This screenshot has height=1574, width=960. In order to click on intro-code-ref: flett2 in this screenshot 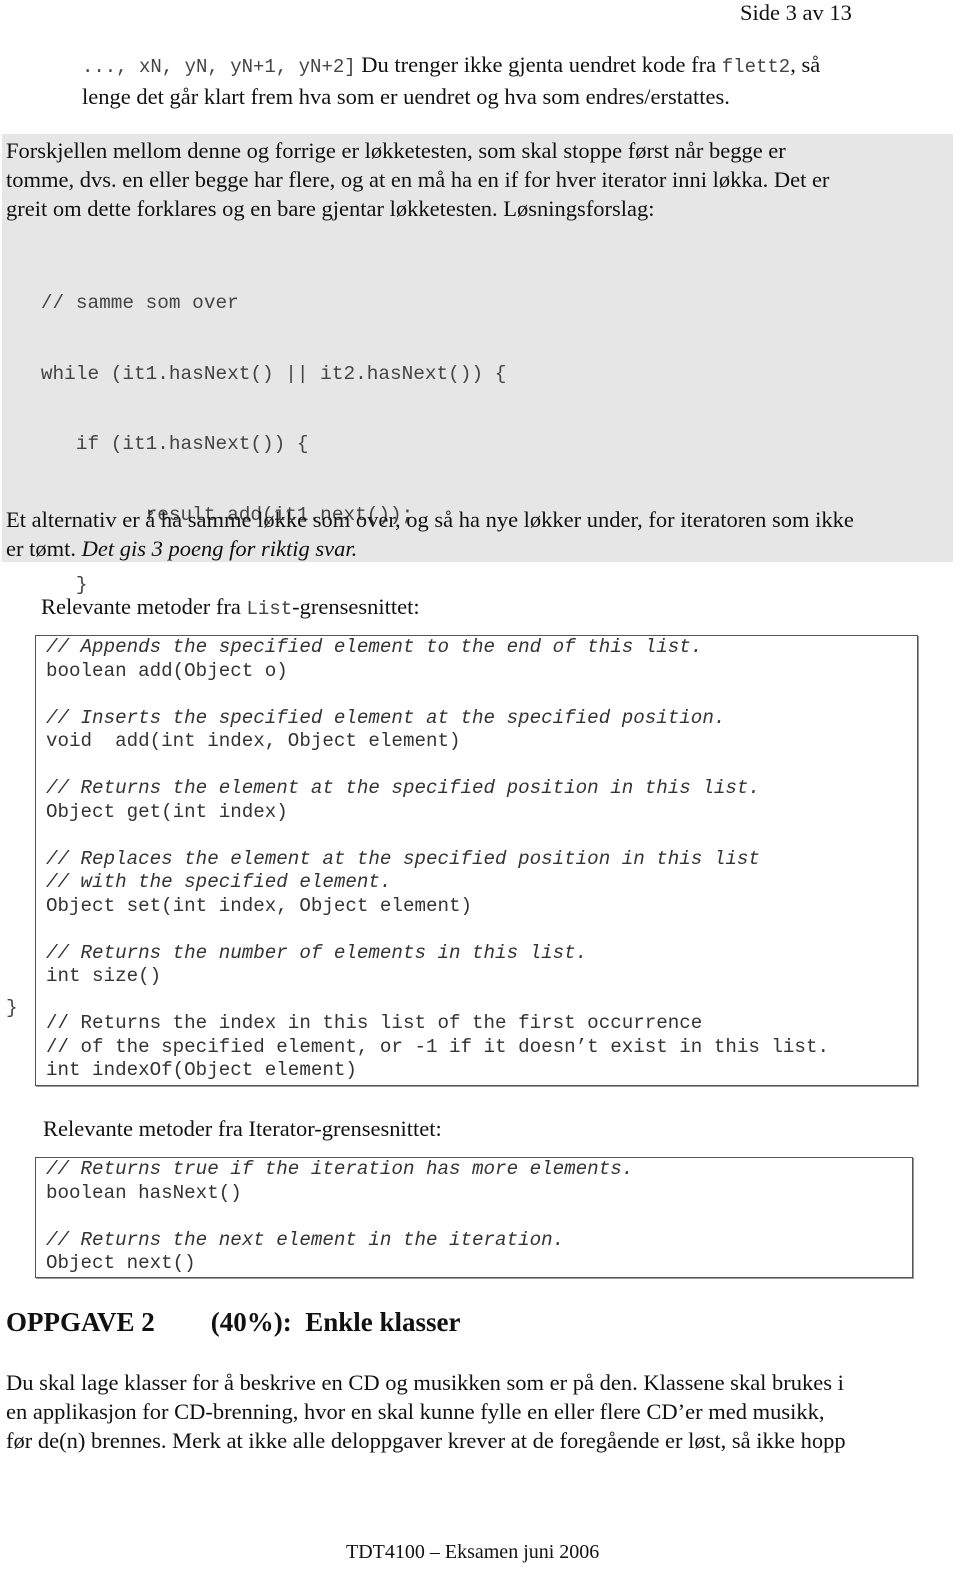, I will do `click(756, 67)`.